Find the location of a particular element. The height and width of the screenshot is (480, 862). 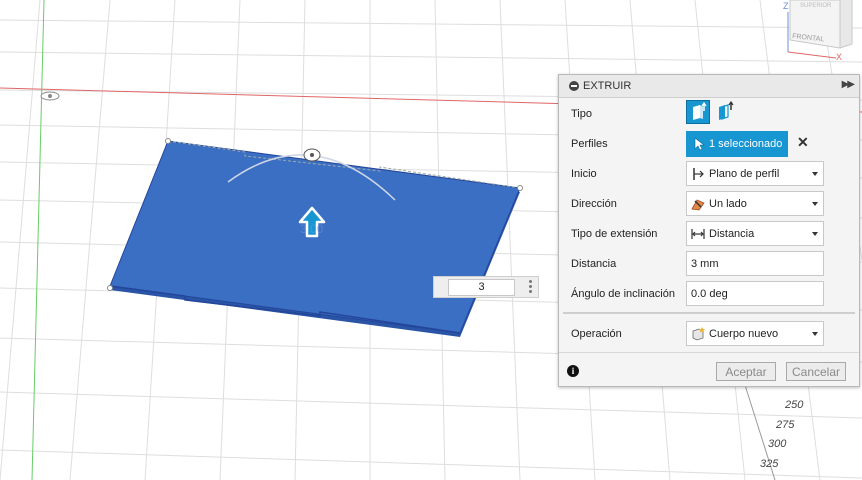

profile-plane-icon is located at coordinates (698, 174).